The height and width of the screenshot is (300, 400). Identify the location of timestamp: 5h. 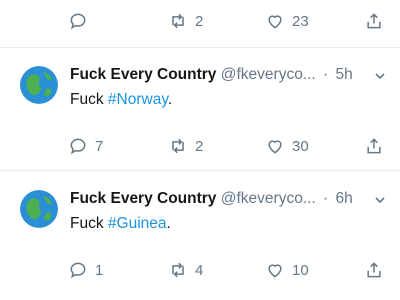
(344, 74).